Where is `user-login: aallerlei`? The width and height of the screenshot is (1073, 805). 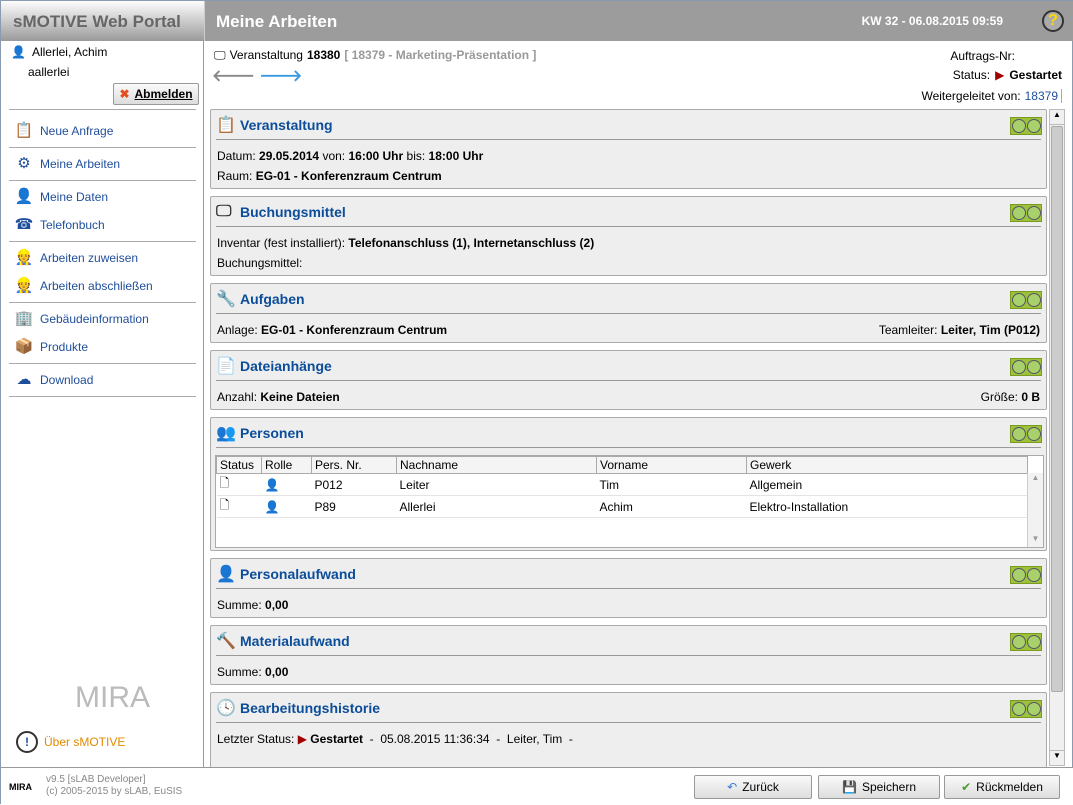 user-login: aallerlei is located at coordinates (49, 72).